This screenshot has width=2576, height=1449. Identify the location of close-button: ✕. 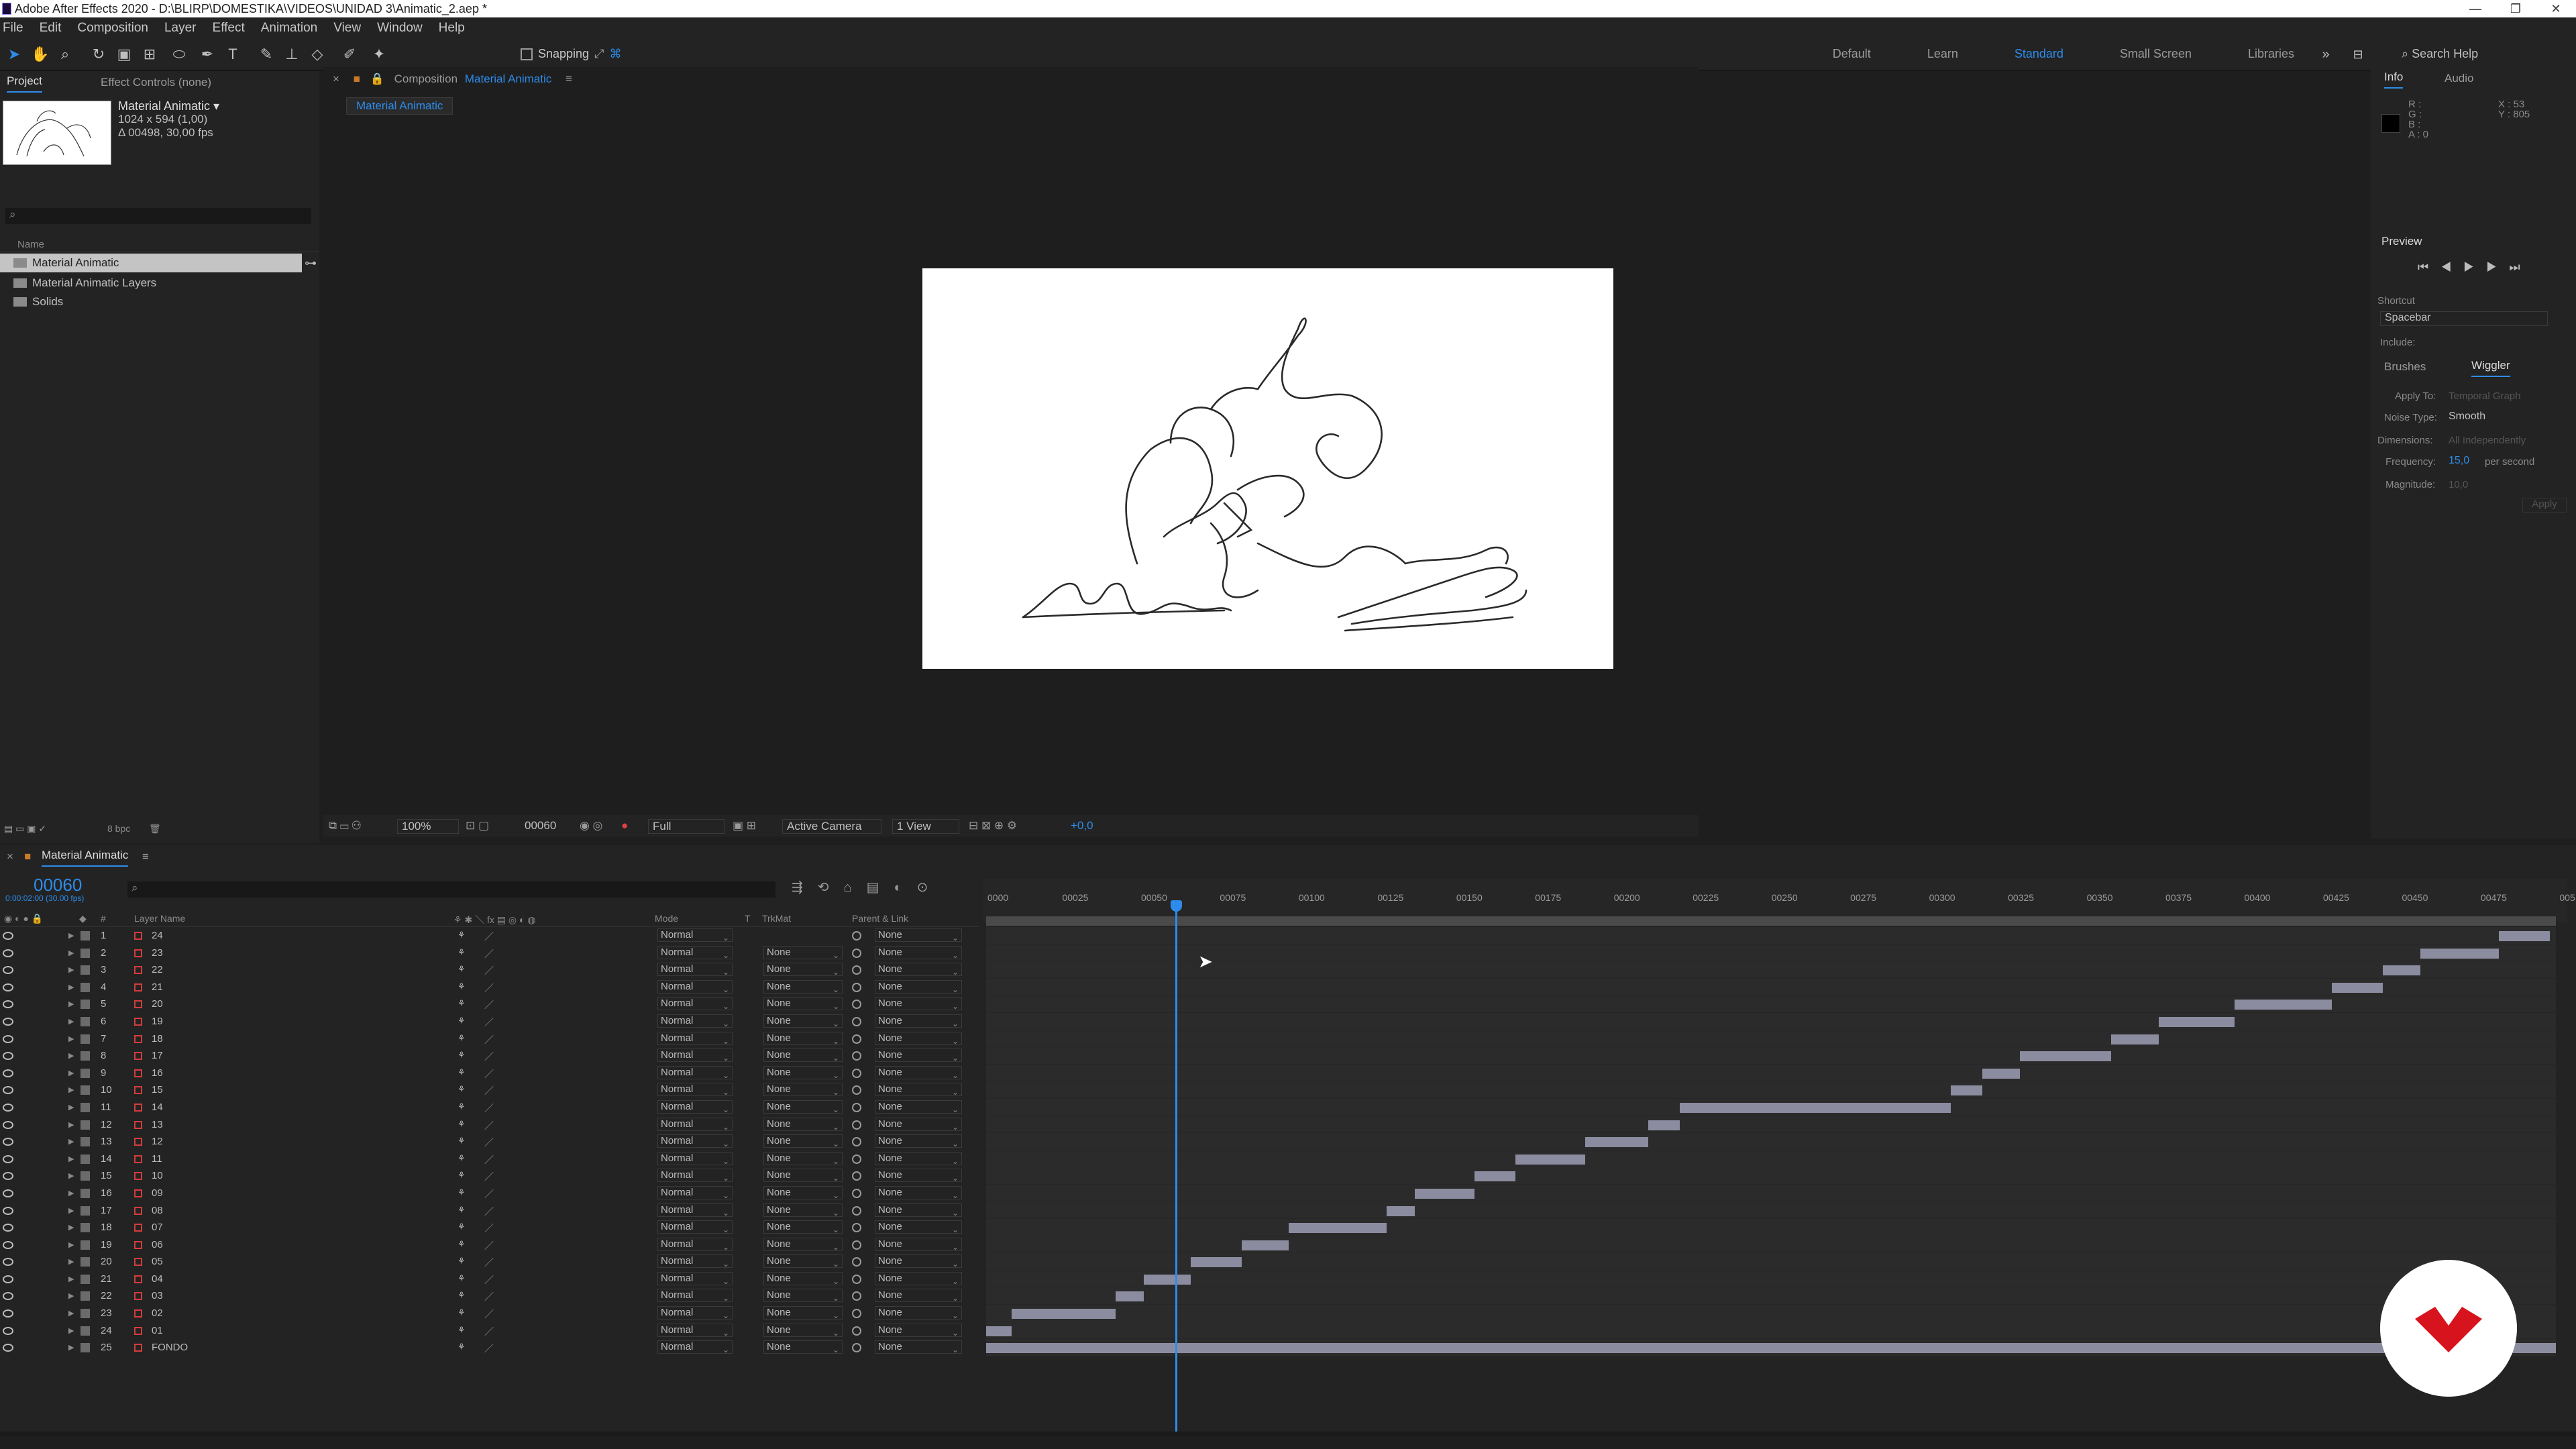
(2556, 8).